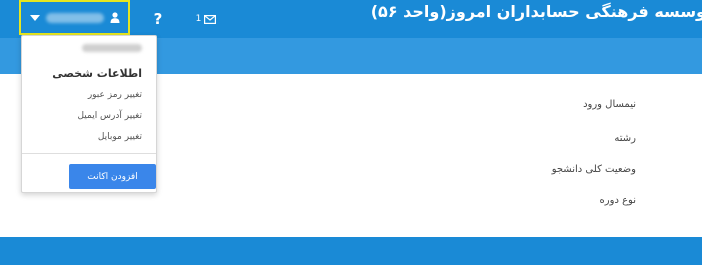  Describe the element at coordinates (34, 17) in the screenshot. I see `caret-down-icon` at that location.